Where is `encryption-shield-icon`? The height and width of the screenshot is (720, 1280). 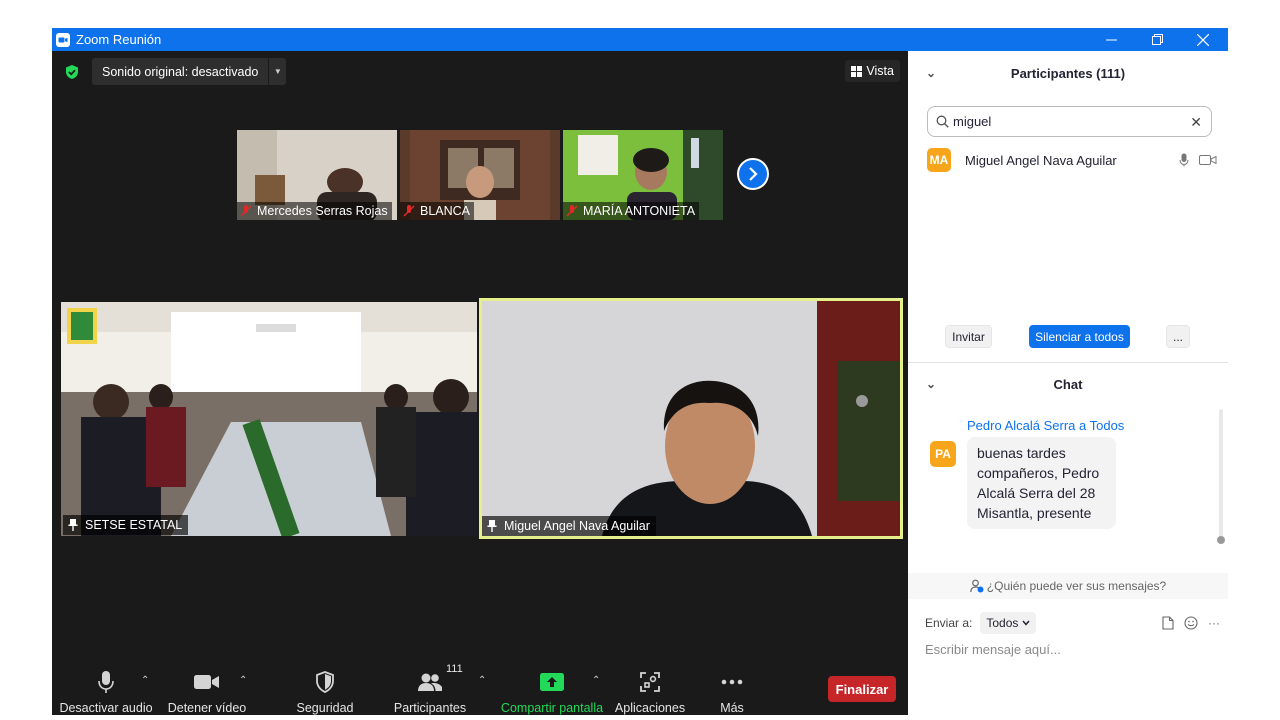
encryption-shield-icon is located at coordinates (72, 72).